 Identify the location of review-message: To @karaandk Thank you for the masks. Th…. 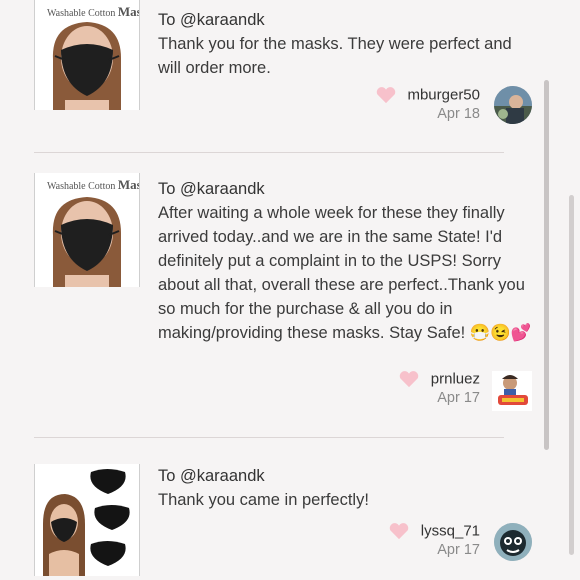
(348, 44).